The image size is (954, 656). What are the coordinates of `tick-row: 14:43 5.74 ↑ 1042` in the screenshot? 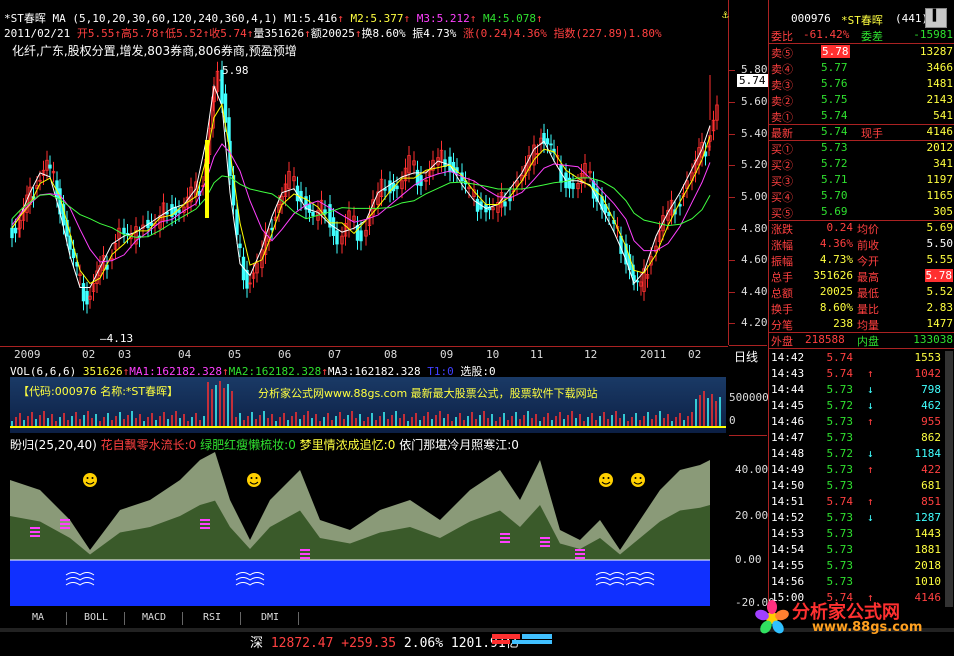 It's located at (856, 373).